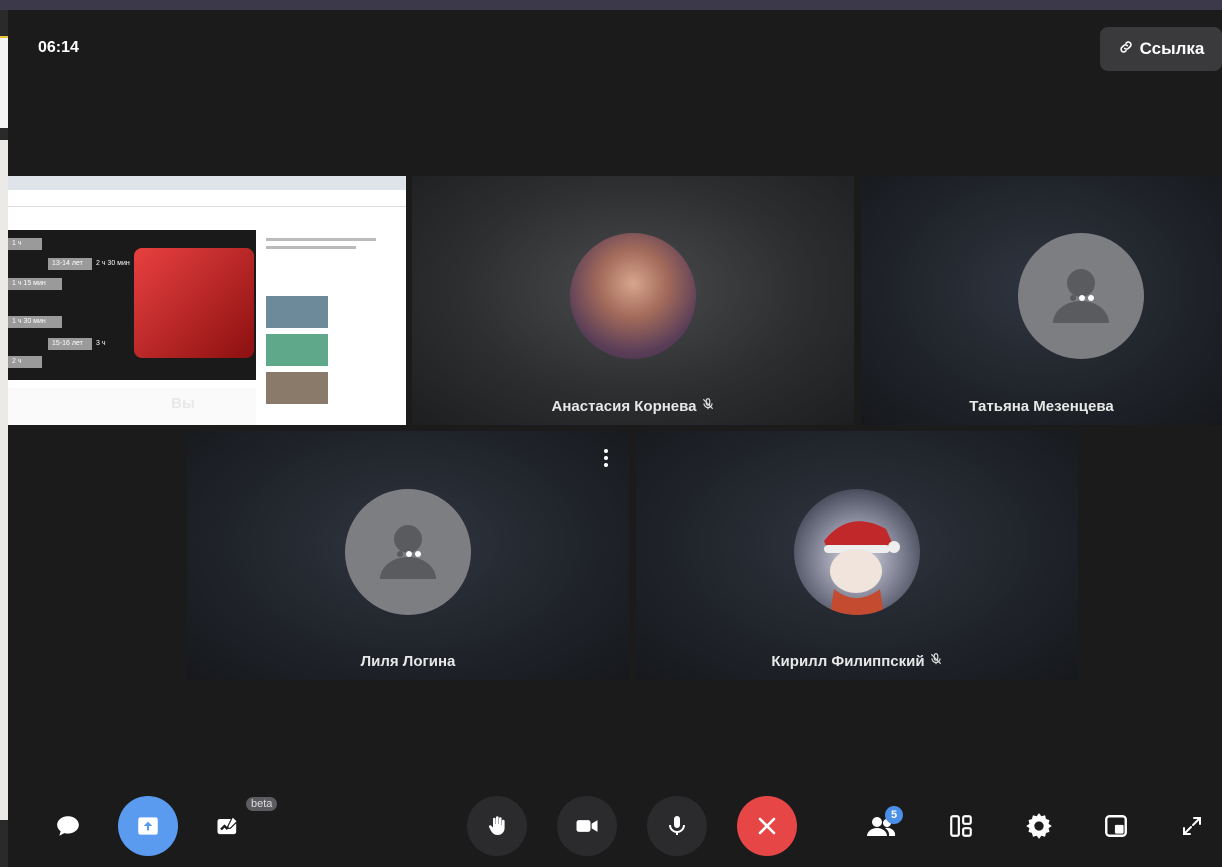 Image resolution: width=1222 pixels, height=867 pixels. I want to click on slide-label: 1 ч 30 мин, so click(35, 322).